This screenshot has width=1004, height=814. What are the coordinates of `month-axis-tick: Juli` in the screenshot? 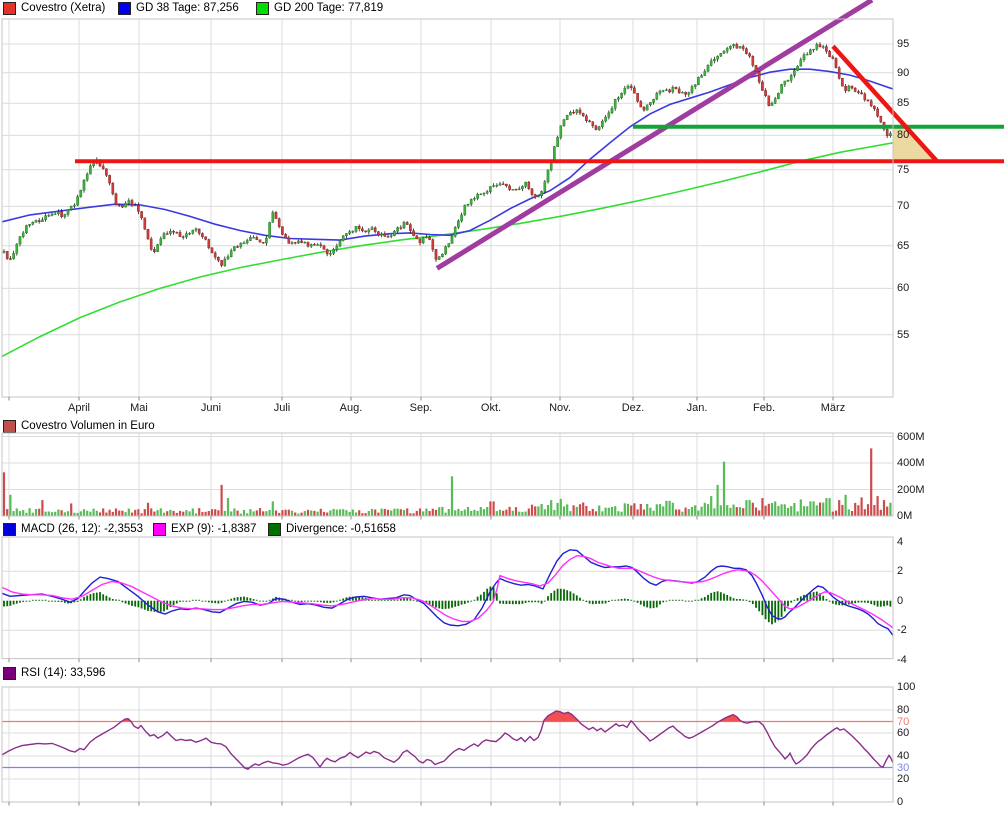 It's located at (282, 408).